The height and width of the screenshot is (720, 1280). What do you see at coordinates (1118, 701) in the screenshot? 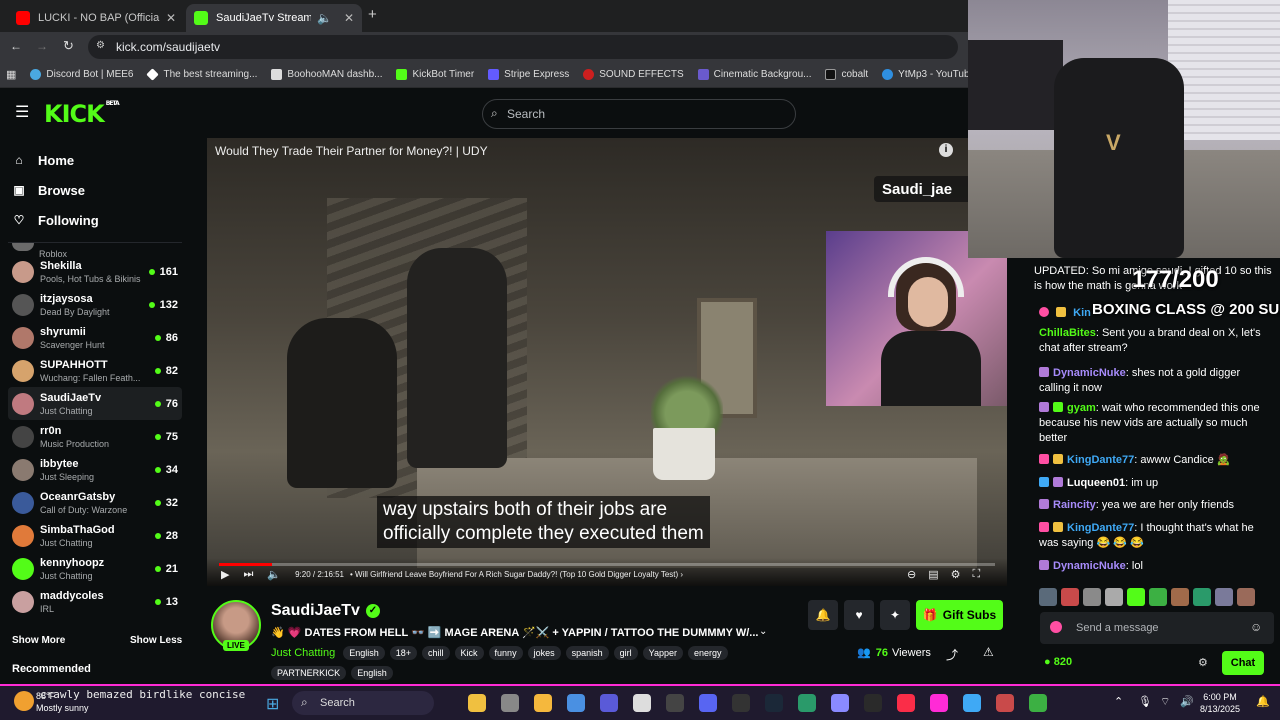
I see `chevron-up-icon: ⌃` at bounding box center [1118, 701].